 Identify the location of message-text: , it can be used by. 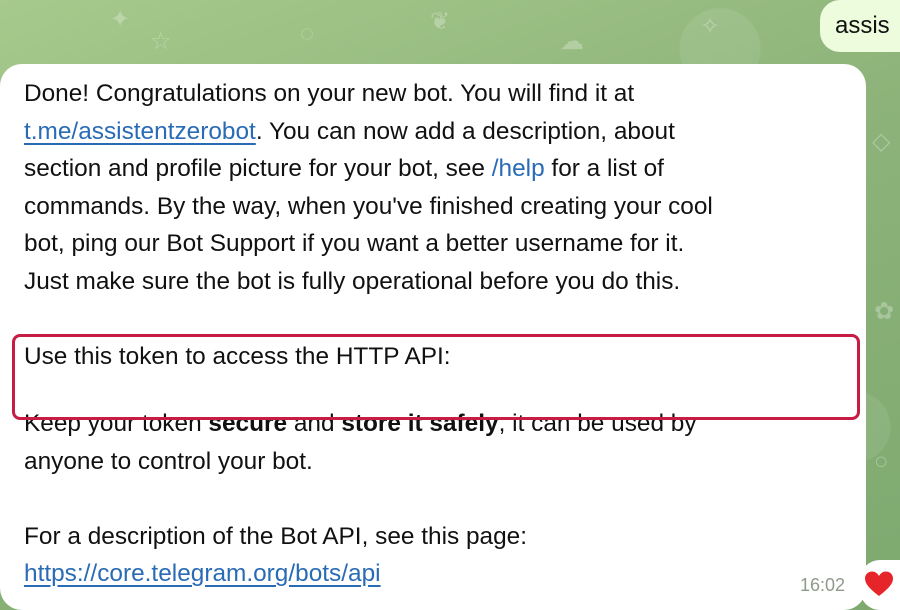
(597, 423).